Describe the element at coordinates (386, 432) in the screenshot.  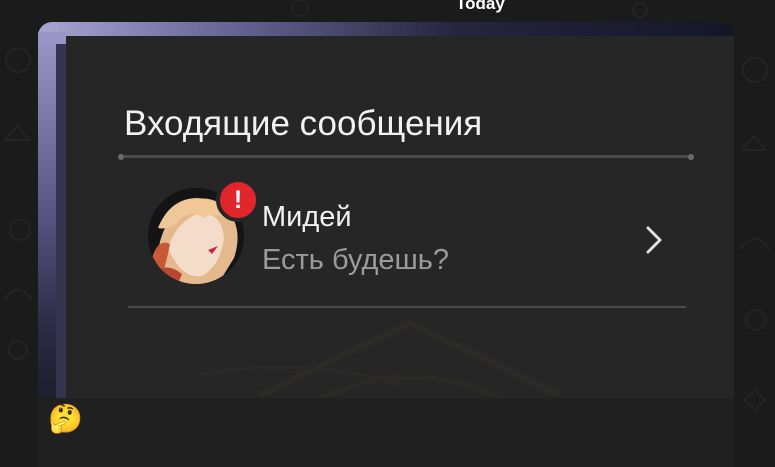
I see `message-text-area` at that location.